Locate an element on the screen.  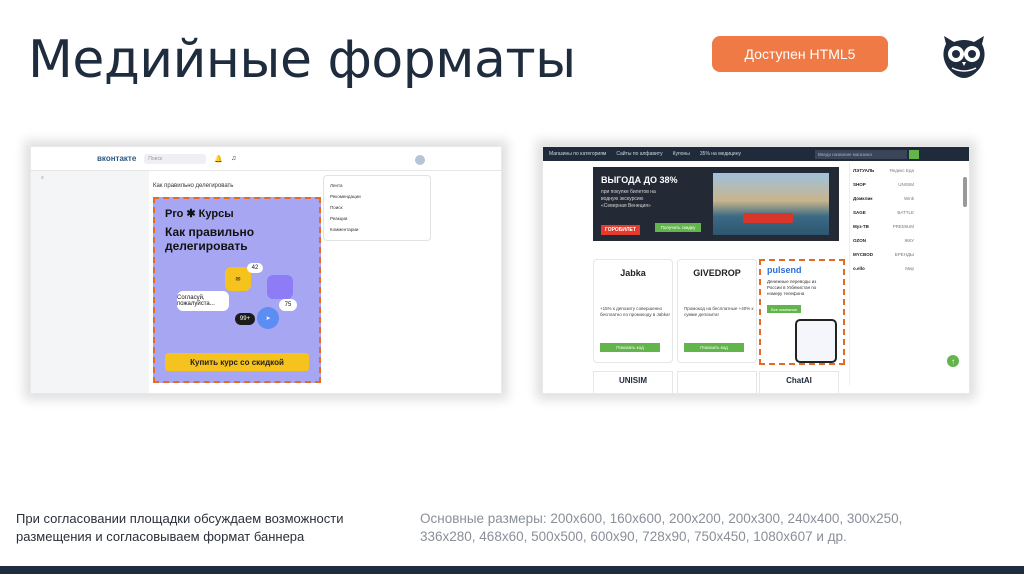
promo-card-logo: Jabka is located at coordinates (633, 273).